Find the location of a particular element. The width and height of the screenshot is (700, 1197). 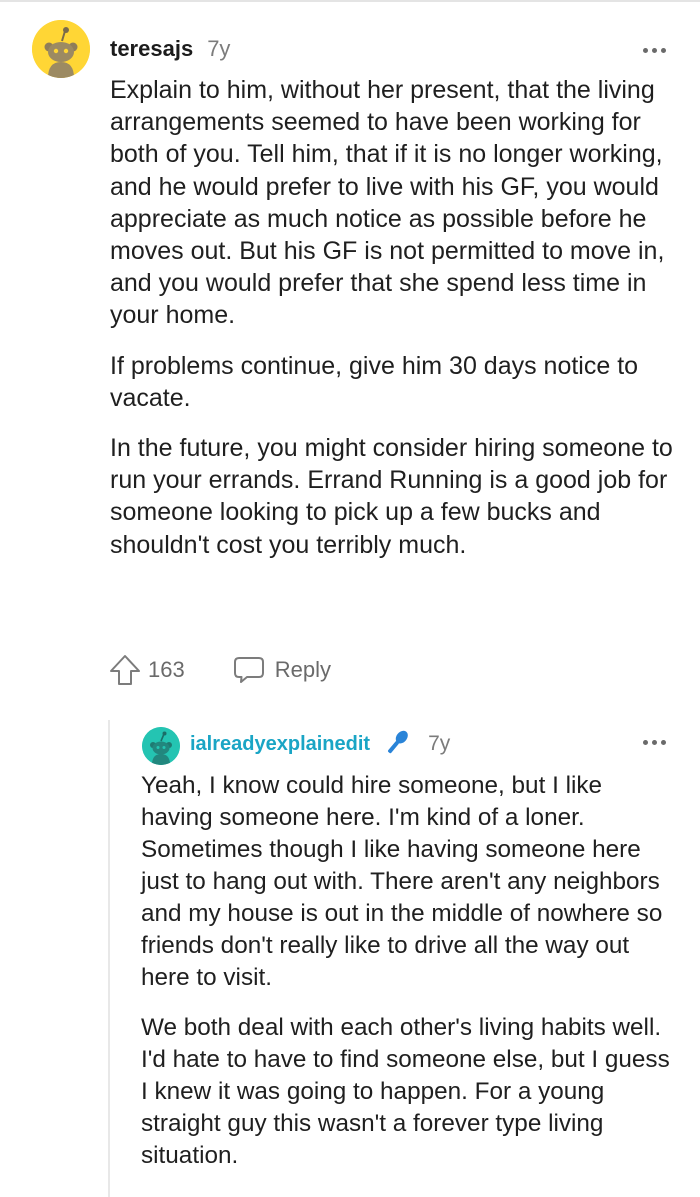

vote-count: 163 is located at coordinates (166, 669).